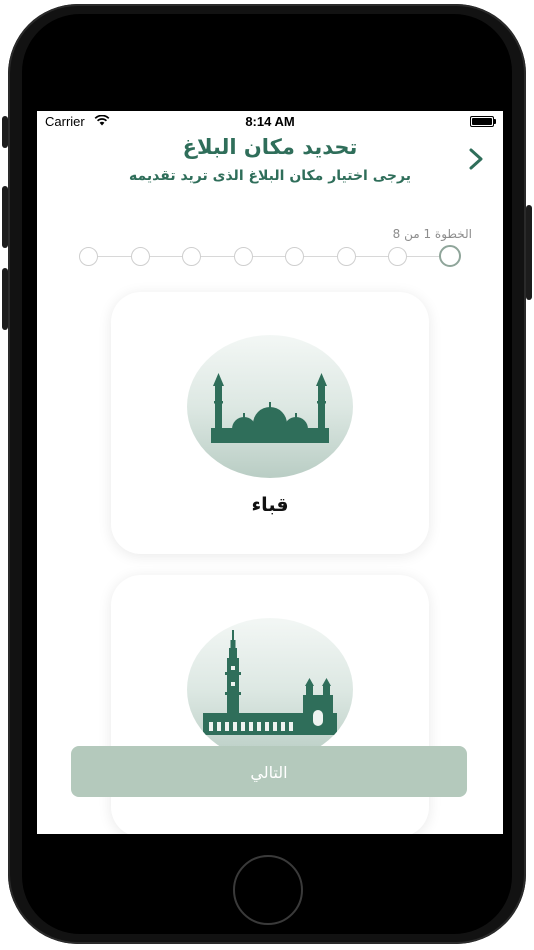 The width and height of the screenshot is (534, 950). I want to click on power-button, so click(529, 252).